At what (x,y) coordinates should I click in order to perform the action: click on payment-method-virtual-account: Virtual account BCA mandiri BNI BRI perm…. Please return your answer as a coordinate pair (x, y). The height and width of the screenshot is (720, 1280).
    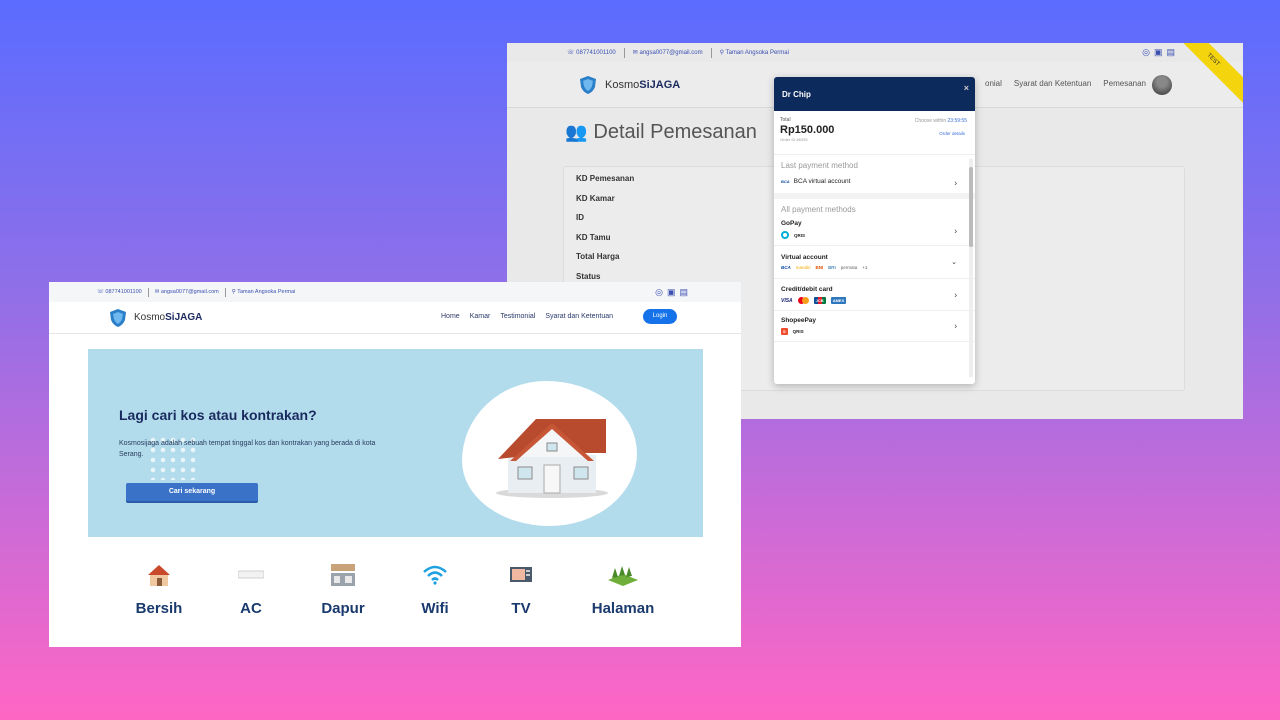
    Looking at the image, I should click on (874, 262).